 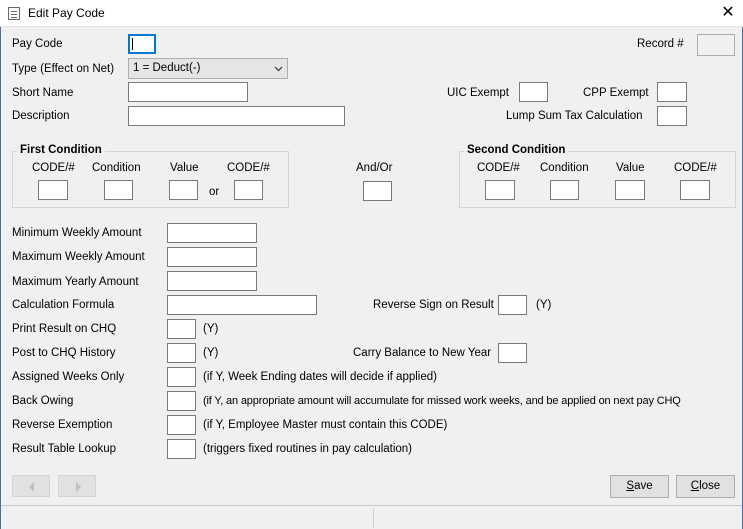 I want to click on next-record-button, so click(x=77, y=486).